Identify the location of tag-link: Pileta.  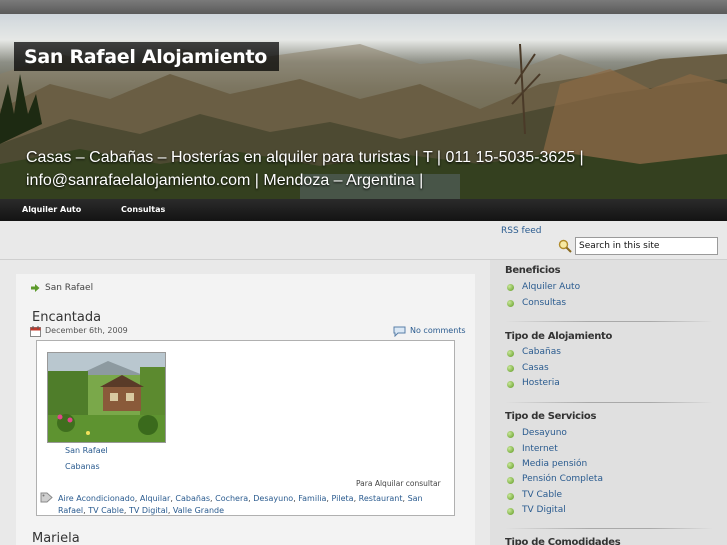
(343, 498).